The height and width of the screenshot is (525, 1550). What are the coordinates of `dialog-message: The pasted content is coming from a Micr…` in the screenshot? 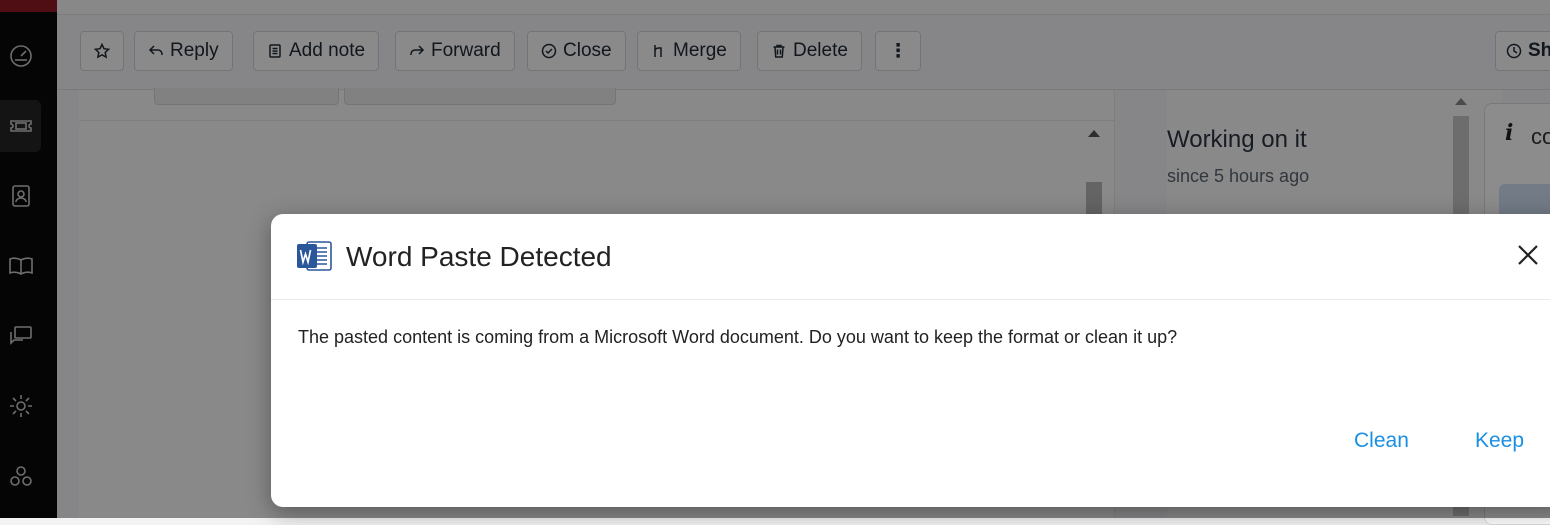 It's located at (738, 337).